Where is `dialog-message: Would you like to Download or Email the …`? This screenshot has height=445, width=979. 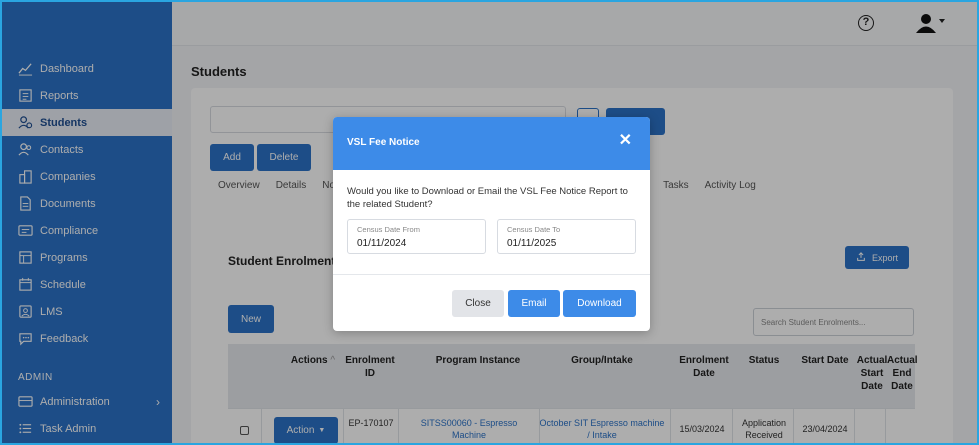
dialog-message: Would you like to Download or Email the … is located at coordinates (487, 198).